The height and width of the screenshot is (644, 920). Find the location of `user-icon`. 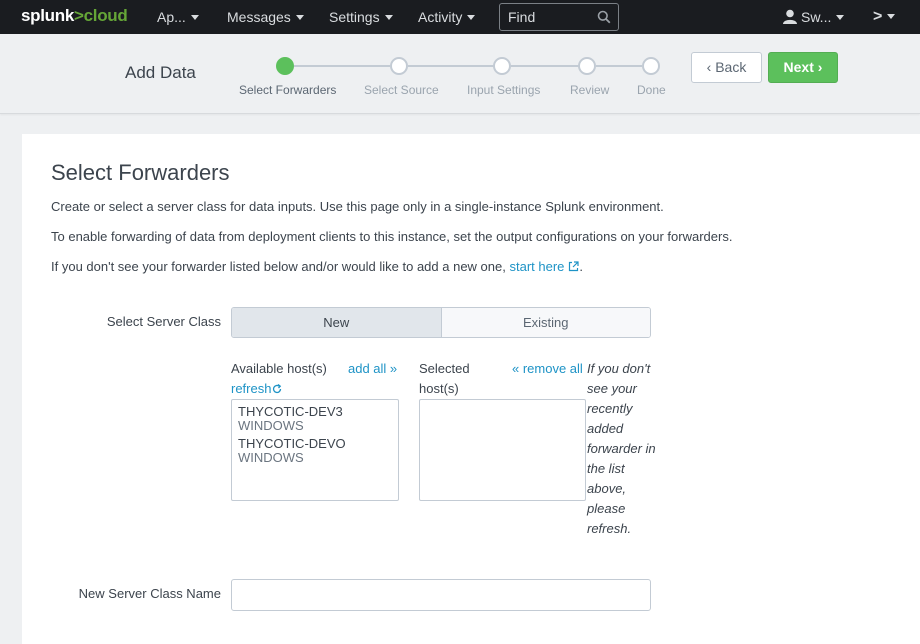

user-icon is located at coordinates (790, 16).